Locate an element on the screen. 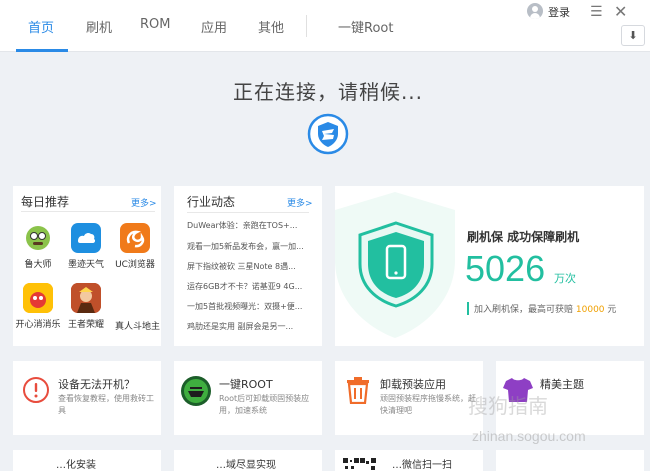 This screenshot has width=650, height=471. note-suffix: 元 is located at coordinates (612, 310).